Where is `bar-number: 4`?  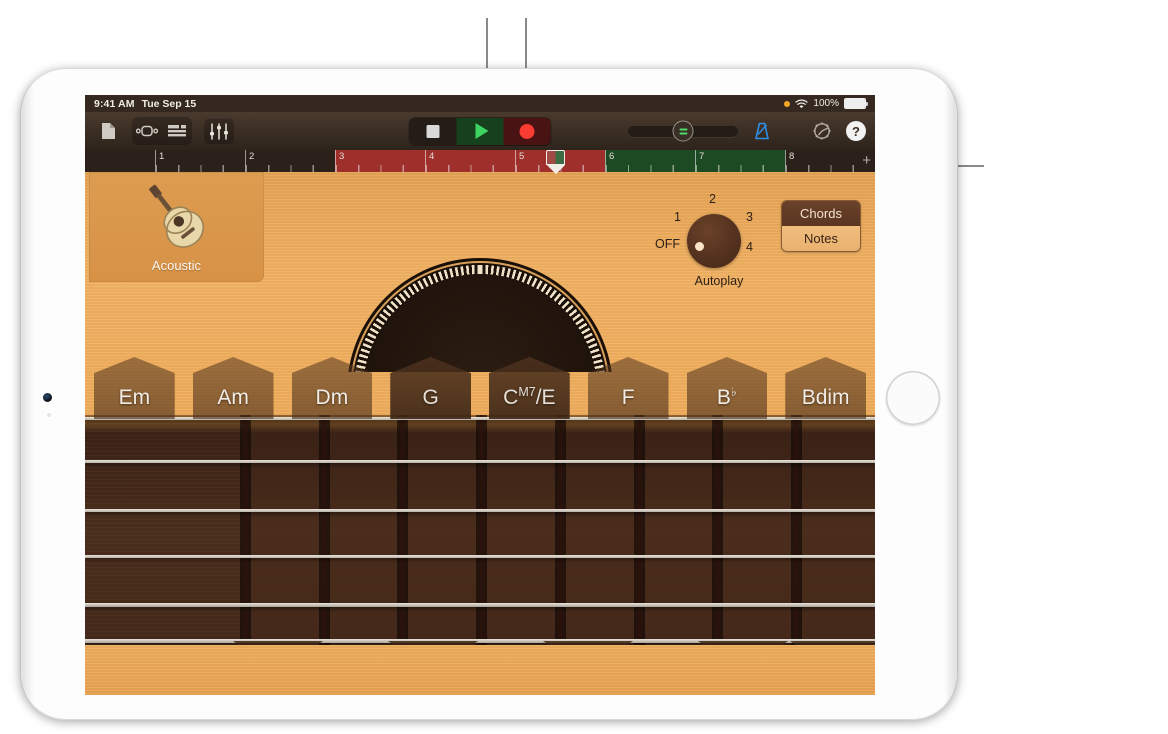 bar-number: 4 is located at coordinates (432, 156).